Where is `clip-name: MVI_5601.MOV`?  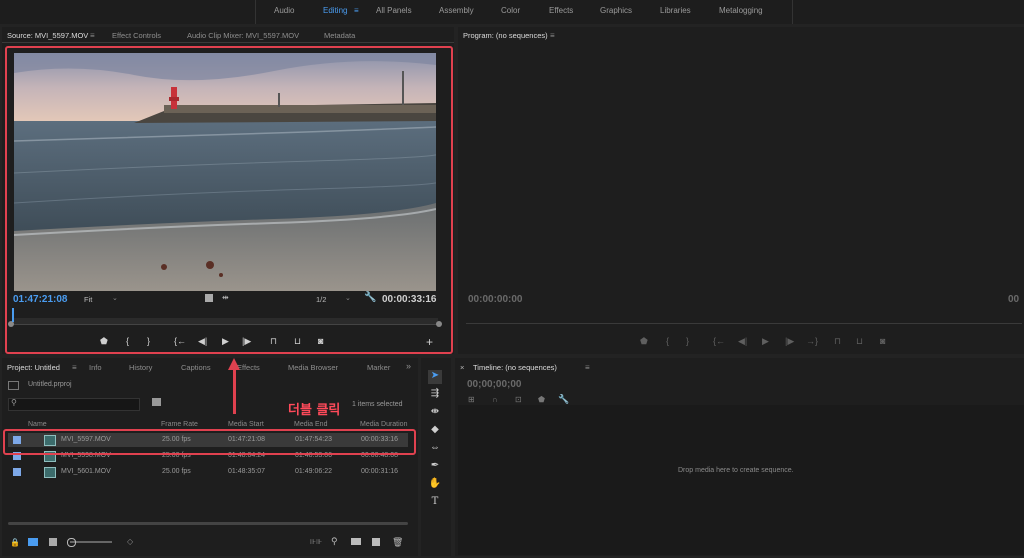 clip-name: MVI_5601.MOV is located at coordinates (86, 471).